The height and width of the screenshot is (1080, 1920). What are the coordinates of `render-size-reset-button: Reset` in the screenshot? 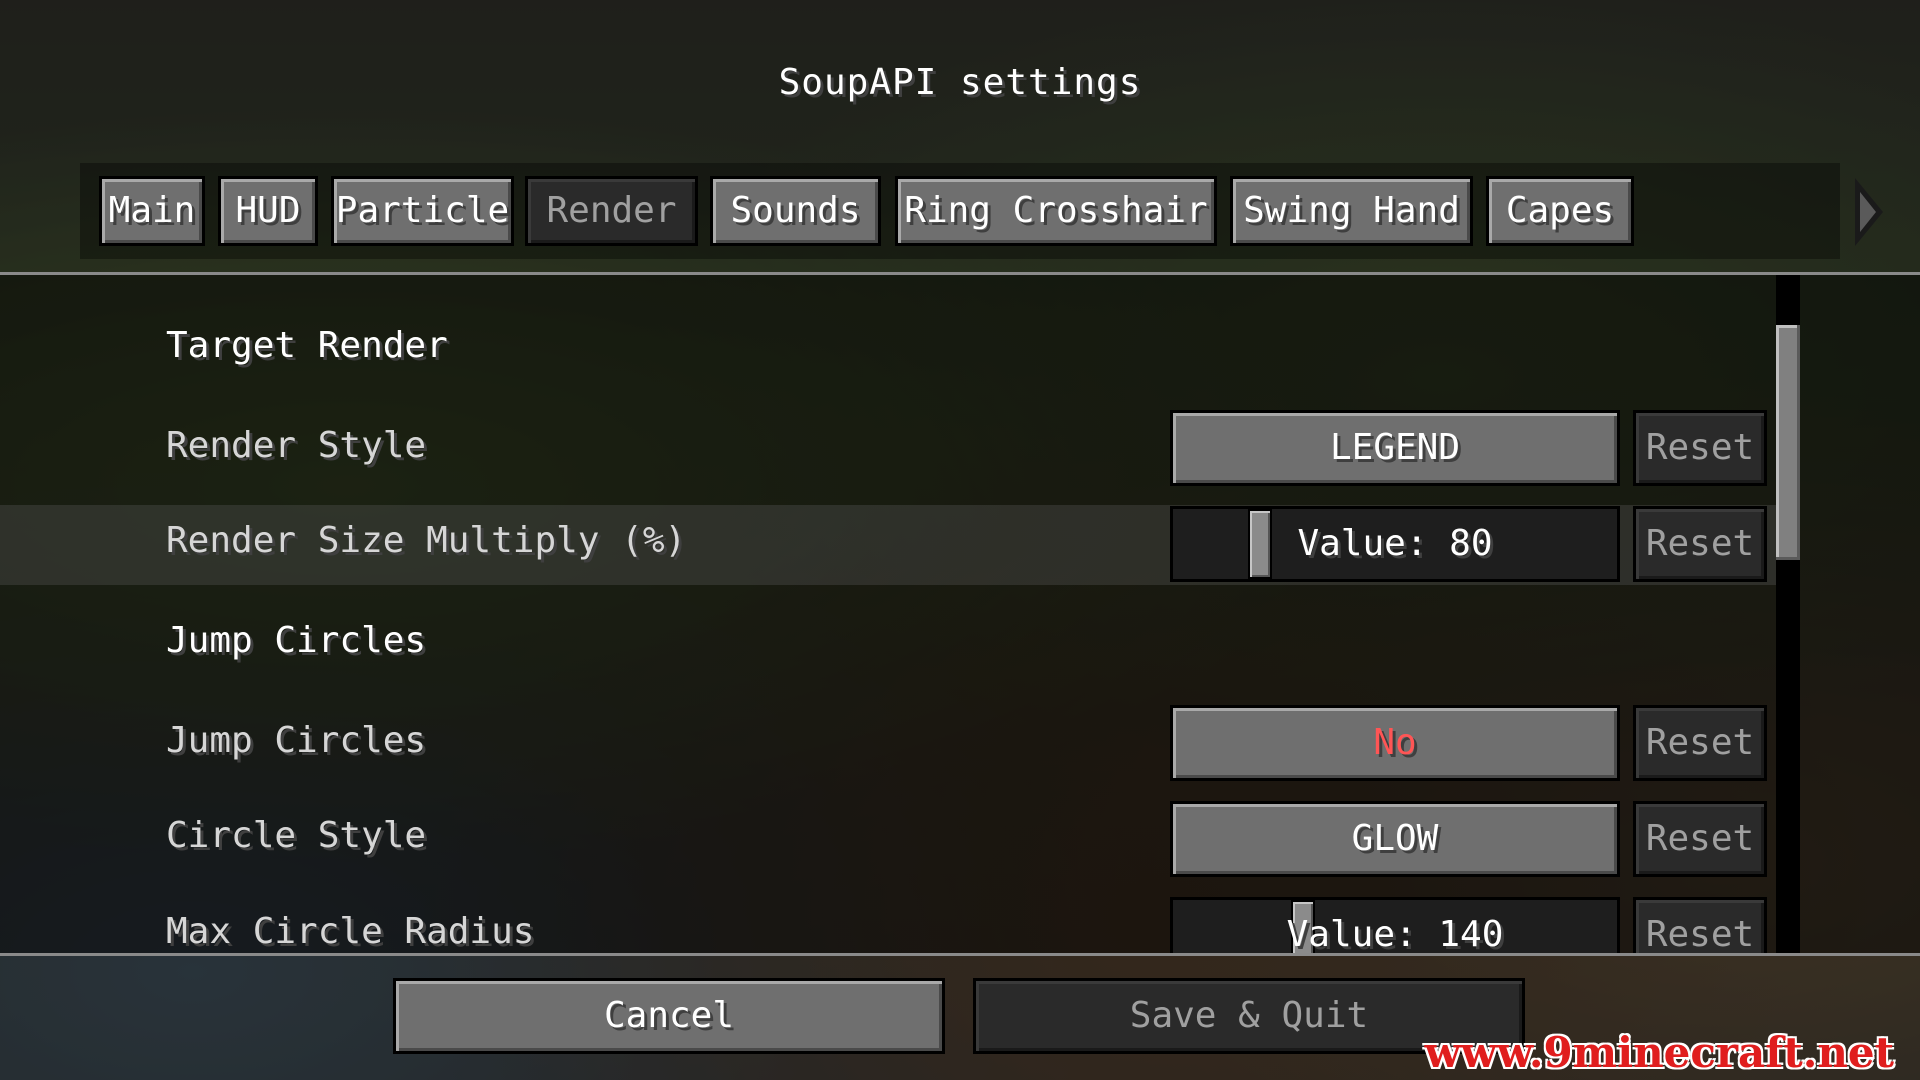 It's located at (1700, 544).